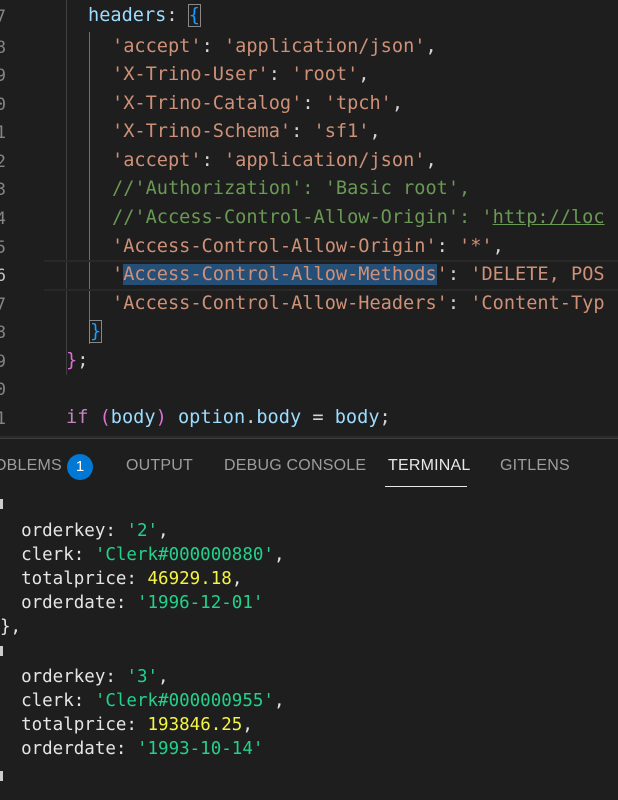 Image resolution: width=618 pixels, height=800 pixels. Describe the element at coordinates (318, 417) in the screenshot. I see `code-token: =` at that location.